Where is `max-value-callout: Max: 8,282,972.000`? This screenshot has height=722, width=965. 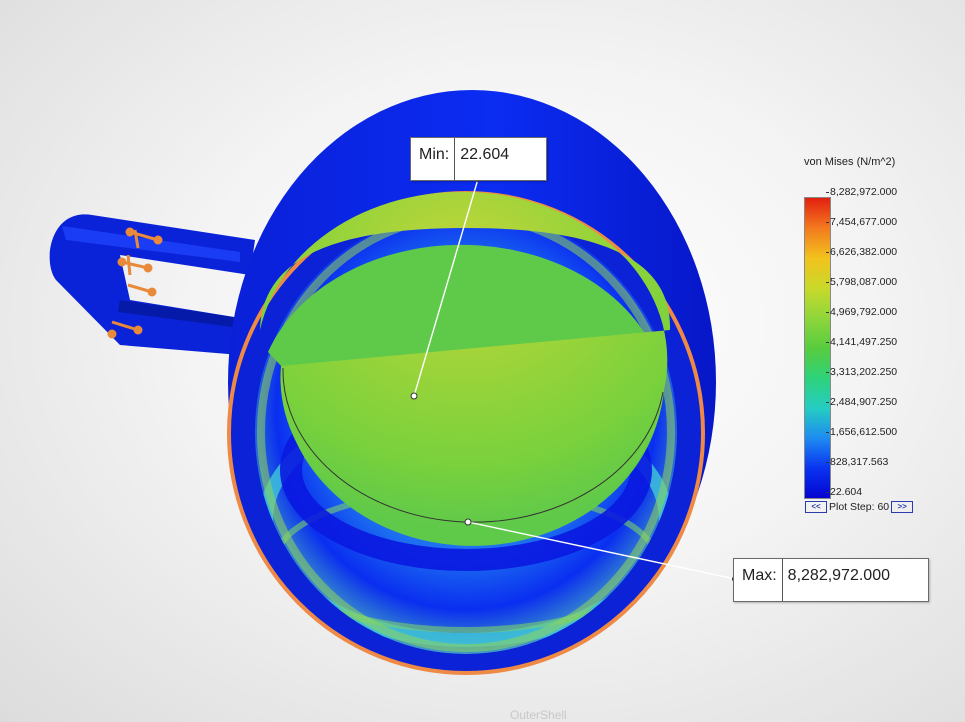
max-value-callout: Max: 8,282,972.000 is located at coordinates (831, 580).